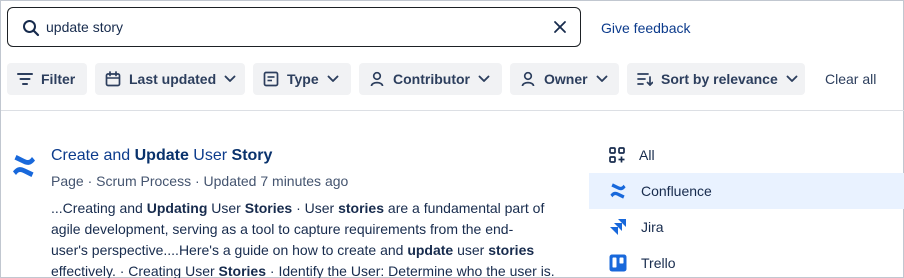 The height and width of the screenshot is (278, 904). Describe the element at coordinates (67, 181) in the screenshot. I see `result-type: Page` at that location.